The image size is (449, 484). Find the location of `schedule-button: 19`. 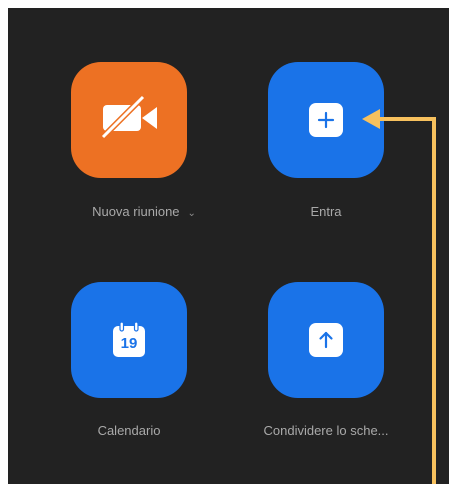

schedule-button: 19 is located at coordinates (129, 340).